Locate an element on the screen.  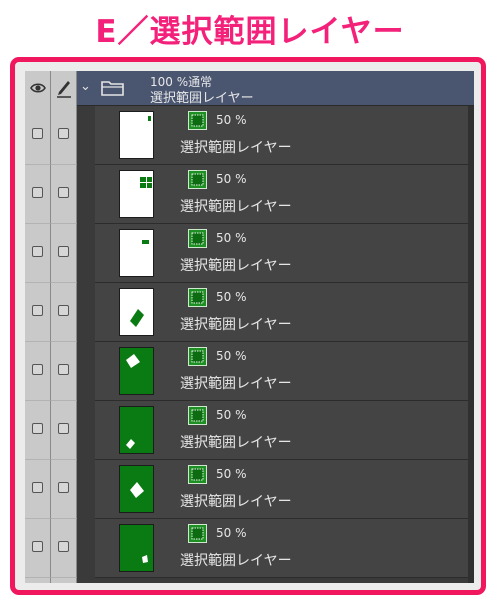
page-title: E／選択範囲レイヤー is located at coordinates (250, 32).